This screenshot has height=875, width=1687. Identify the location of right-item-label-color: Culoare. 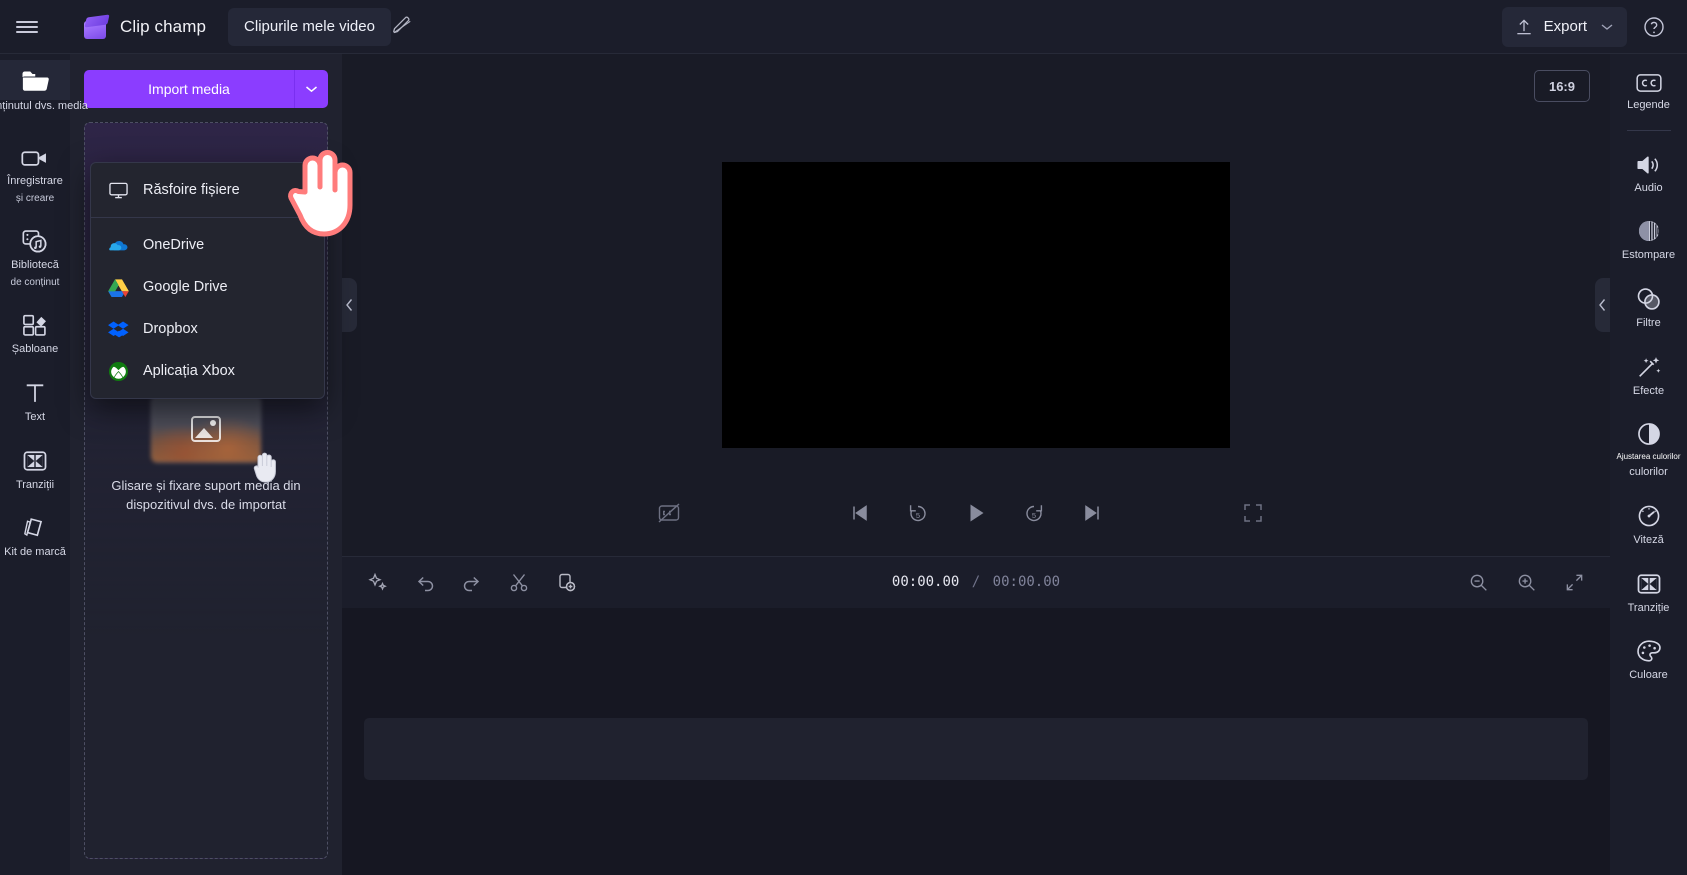
(1648, 675).